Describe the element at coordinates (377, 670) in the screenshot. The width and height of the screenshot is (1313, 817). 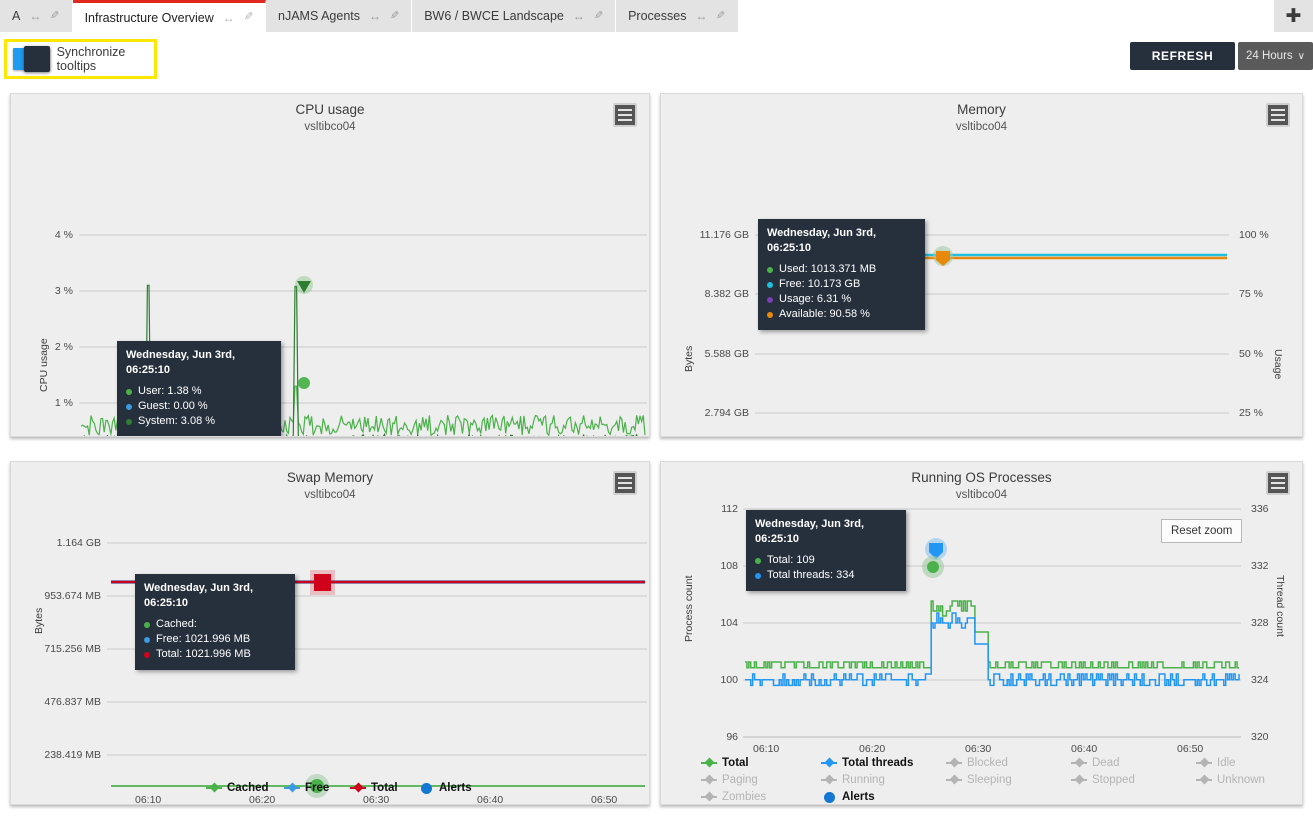
I see `swap-plot-area` at that location.